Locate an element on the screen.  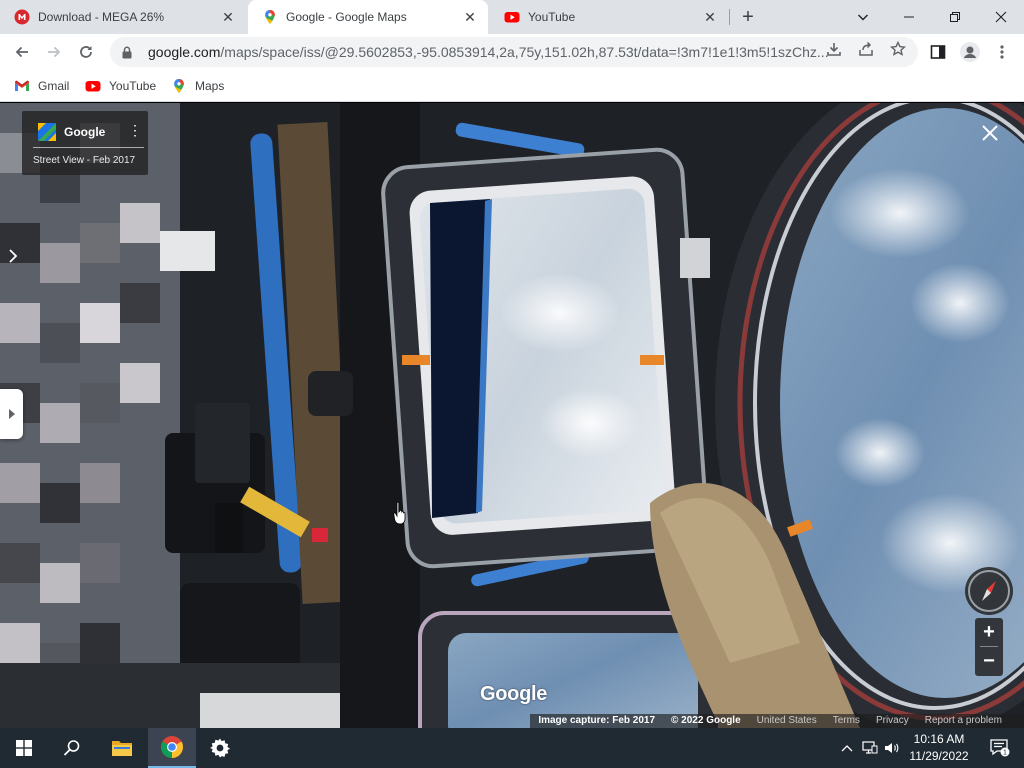
caret-right-icon is located at coordinates (11, 414).